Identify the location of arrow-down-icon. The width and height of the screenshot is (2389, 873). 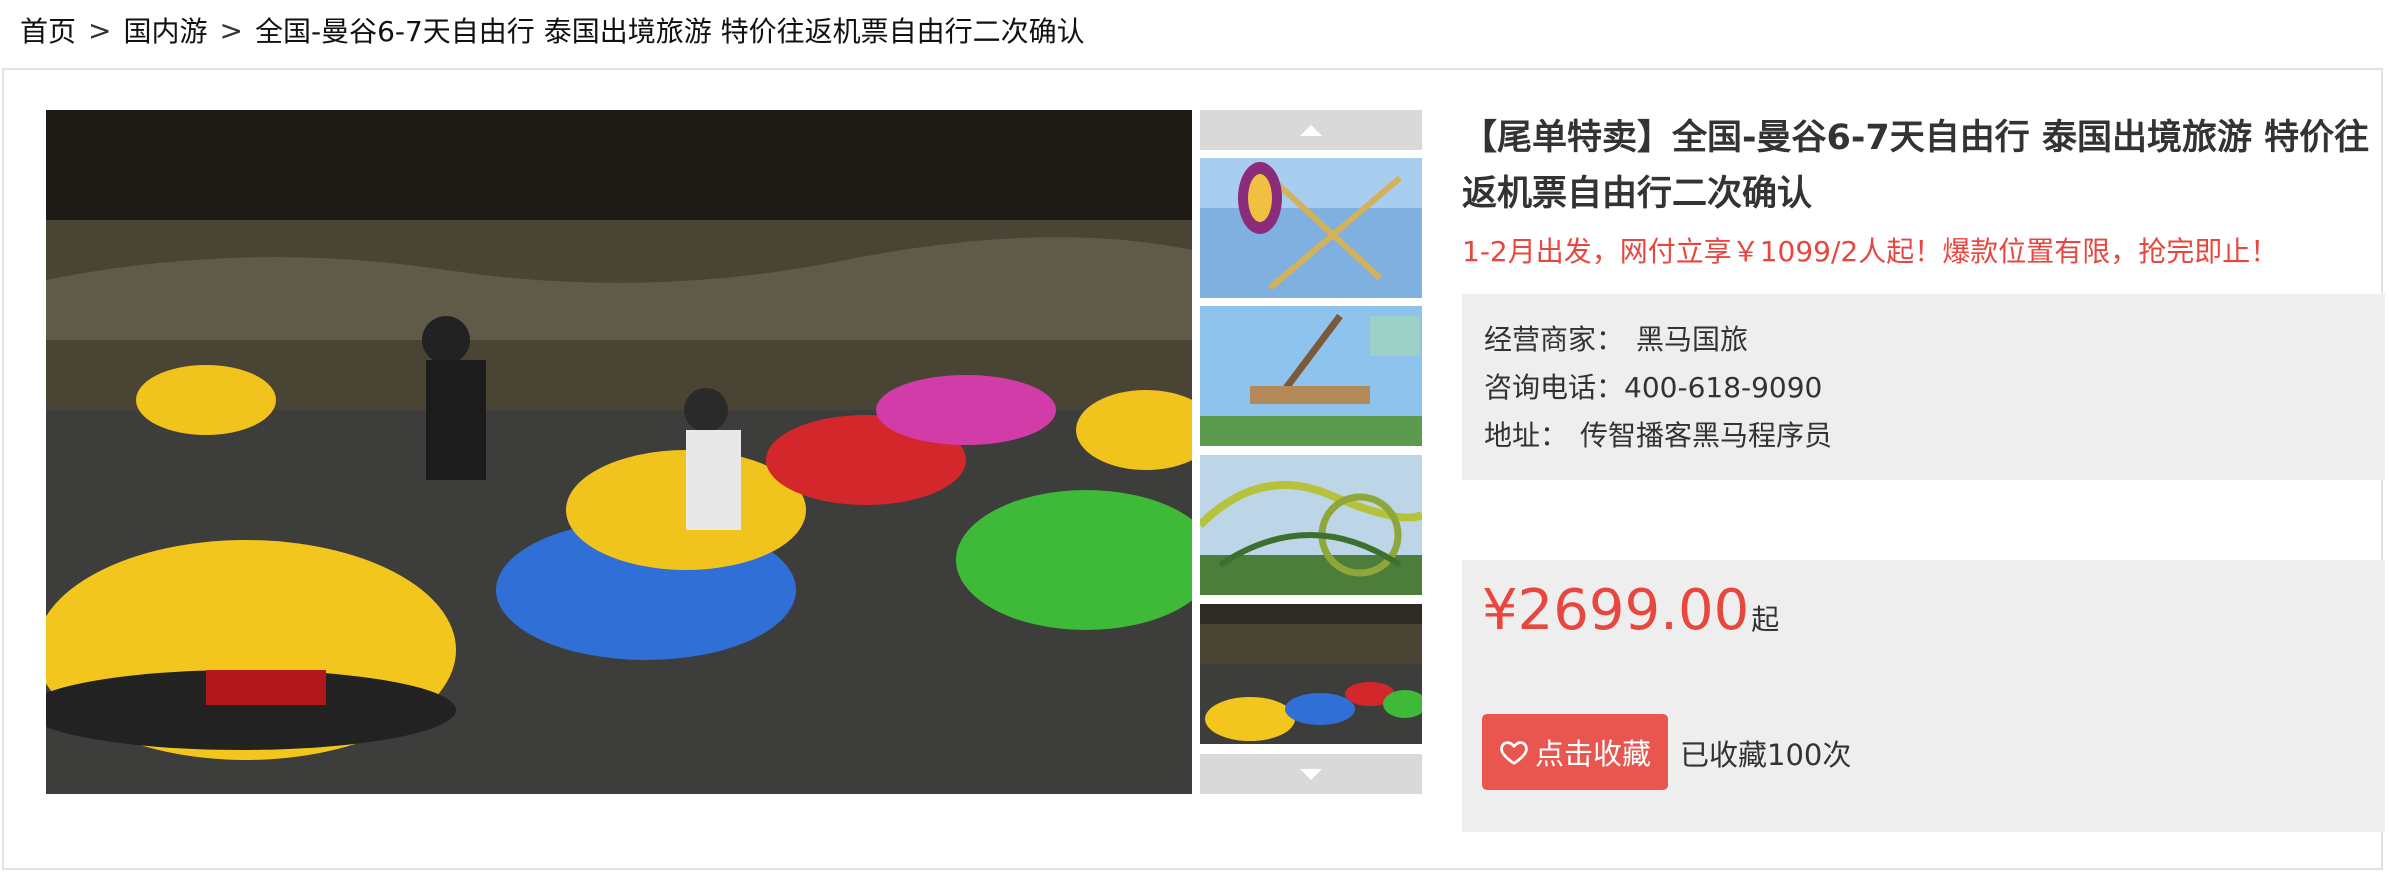
(1311, 774).